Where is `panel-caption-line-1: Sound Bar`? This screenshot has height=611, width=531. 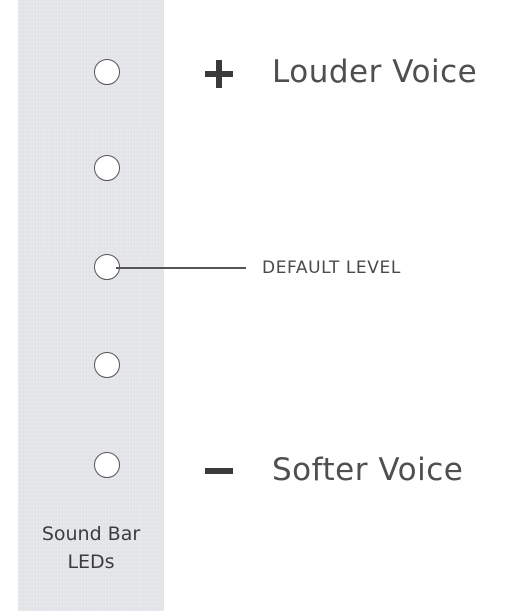 panel-caption-line-1: Sound Bar is located at coordinates (91, 534).